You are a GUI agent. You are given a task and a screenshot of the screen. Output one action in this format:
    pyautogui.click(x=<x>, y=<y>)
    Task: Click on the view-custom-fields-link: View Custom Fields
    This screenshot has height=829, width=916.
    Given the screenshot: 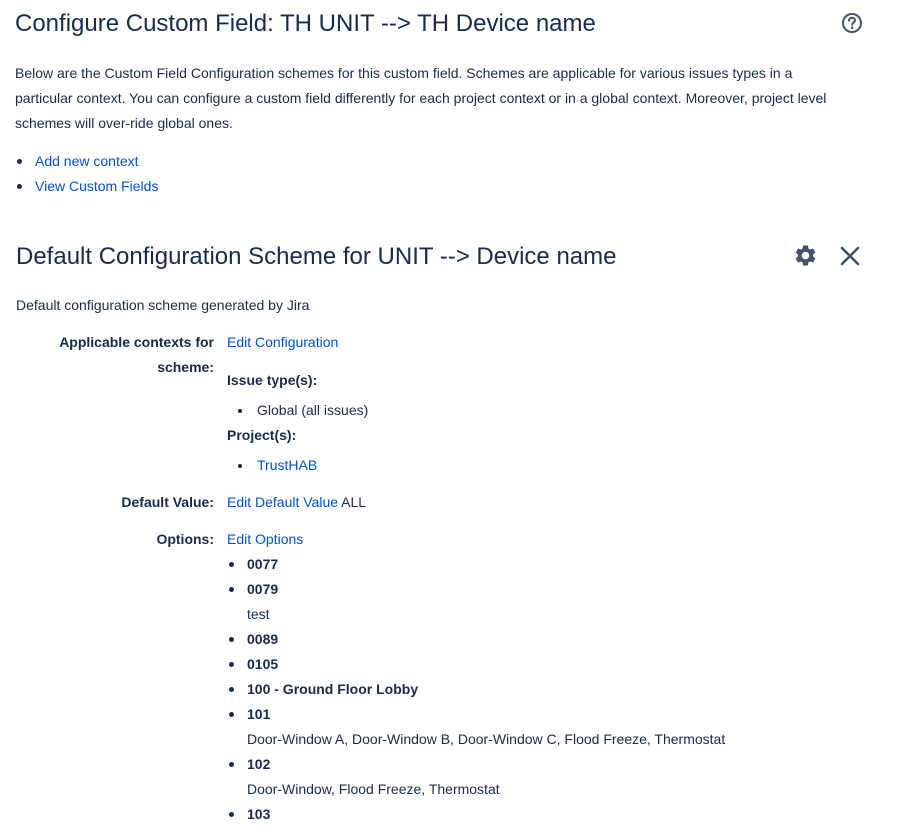 What is the action you would take?
    pyautogui.click(x=96, y=186)
    